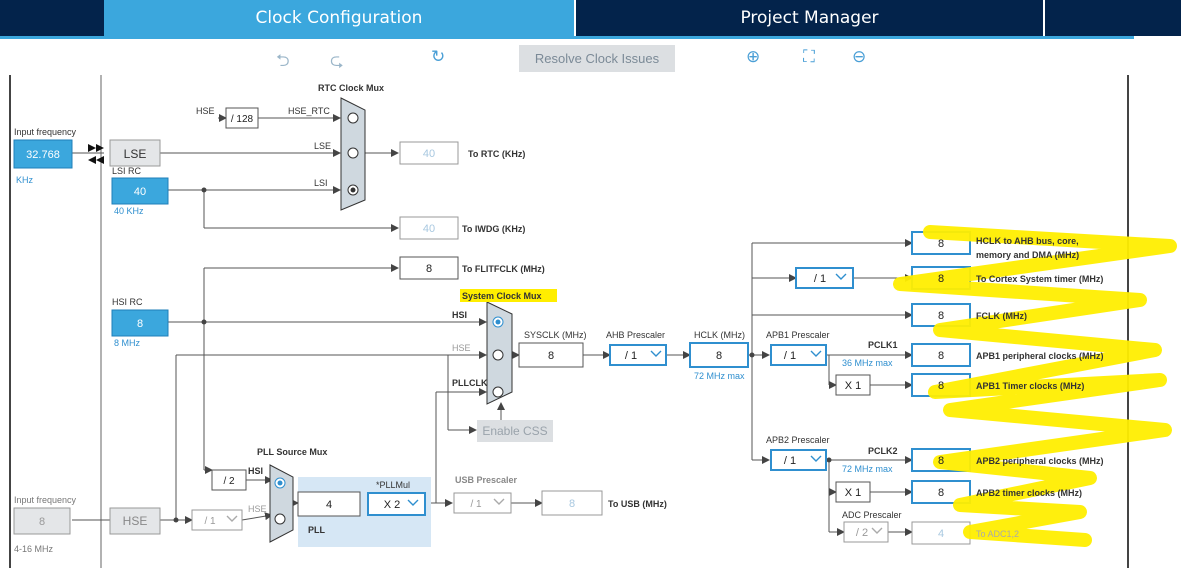 This screenshot has width=1181, height=568. Describe the element at coordinates (941, 534) in the screenshot. I see `adc-value: 4` at that location.